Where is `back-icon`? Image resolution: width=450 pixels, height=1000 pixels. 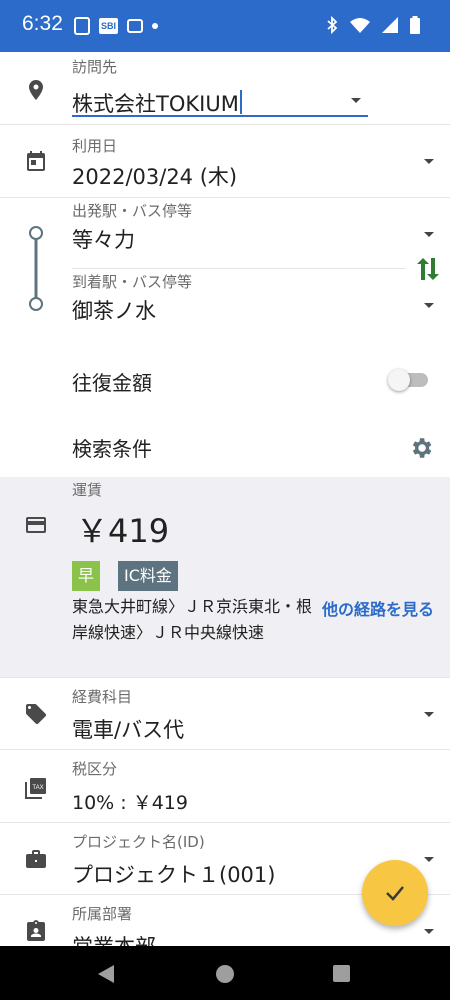 back-icon is located at coordinates (106, 974).